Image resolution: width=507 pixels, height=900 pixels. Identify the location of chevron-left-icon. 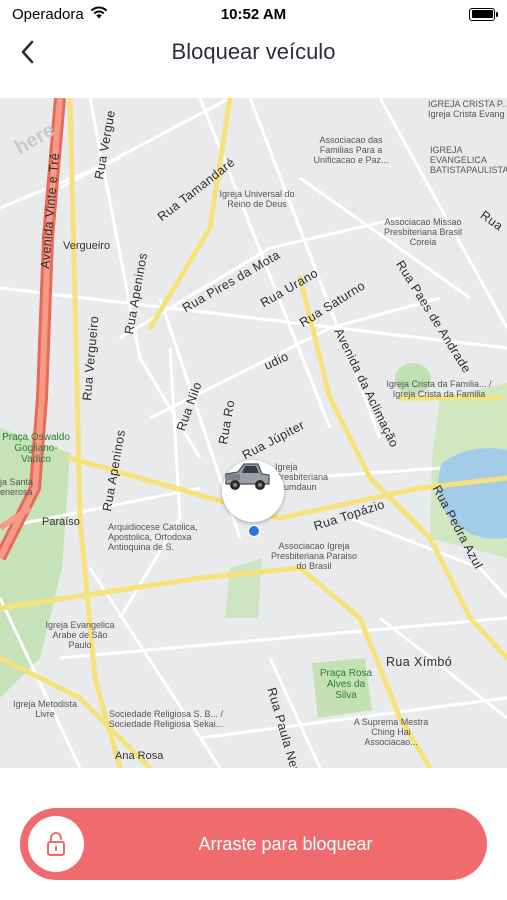
(27, 52).